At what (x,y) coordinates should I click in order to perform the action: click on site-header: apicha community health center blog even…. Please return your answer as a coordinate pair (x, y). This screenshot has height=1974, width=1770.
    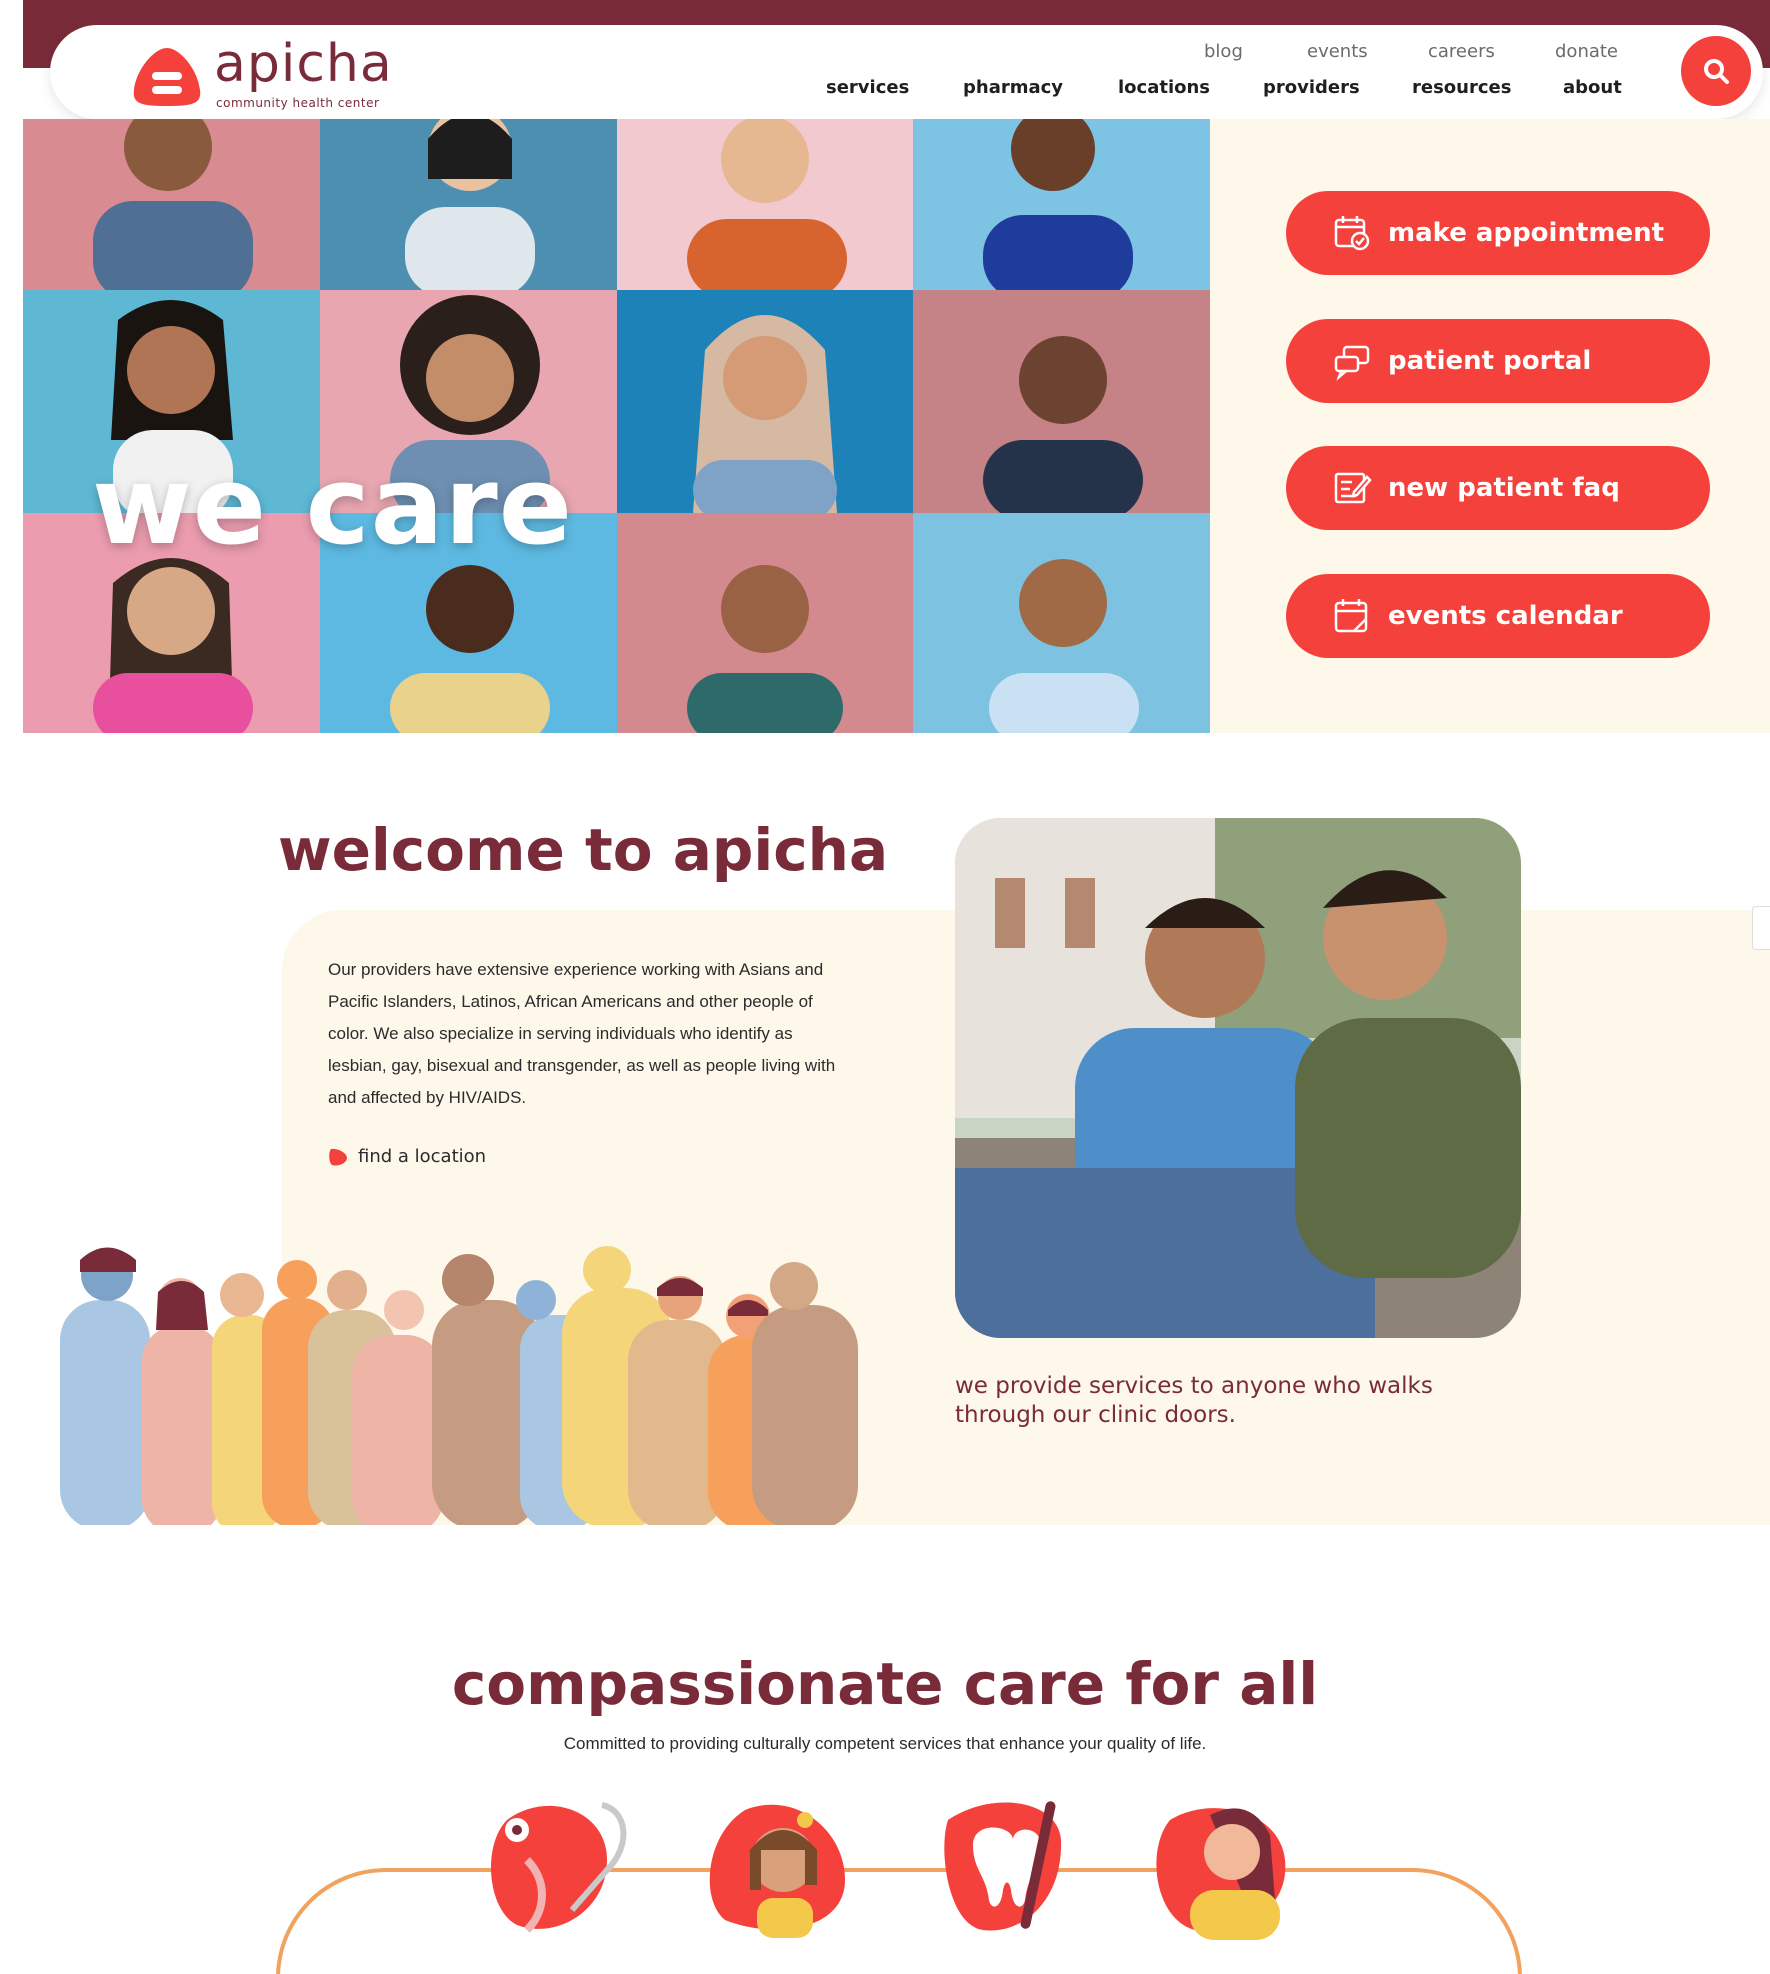
    Looking at the image, I should click on (906, 72).